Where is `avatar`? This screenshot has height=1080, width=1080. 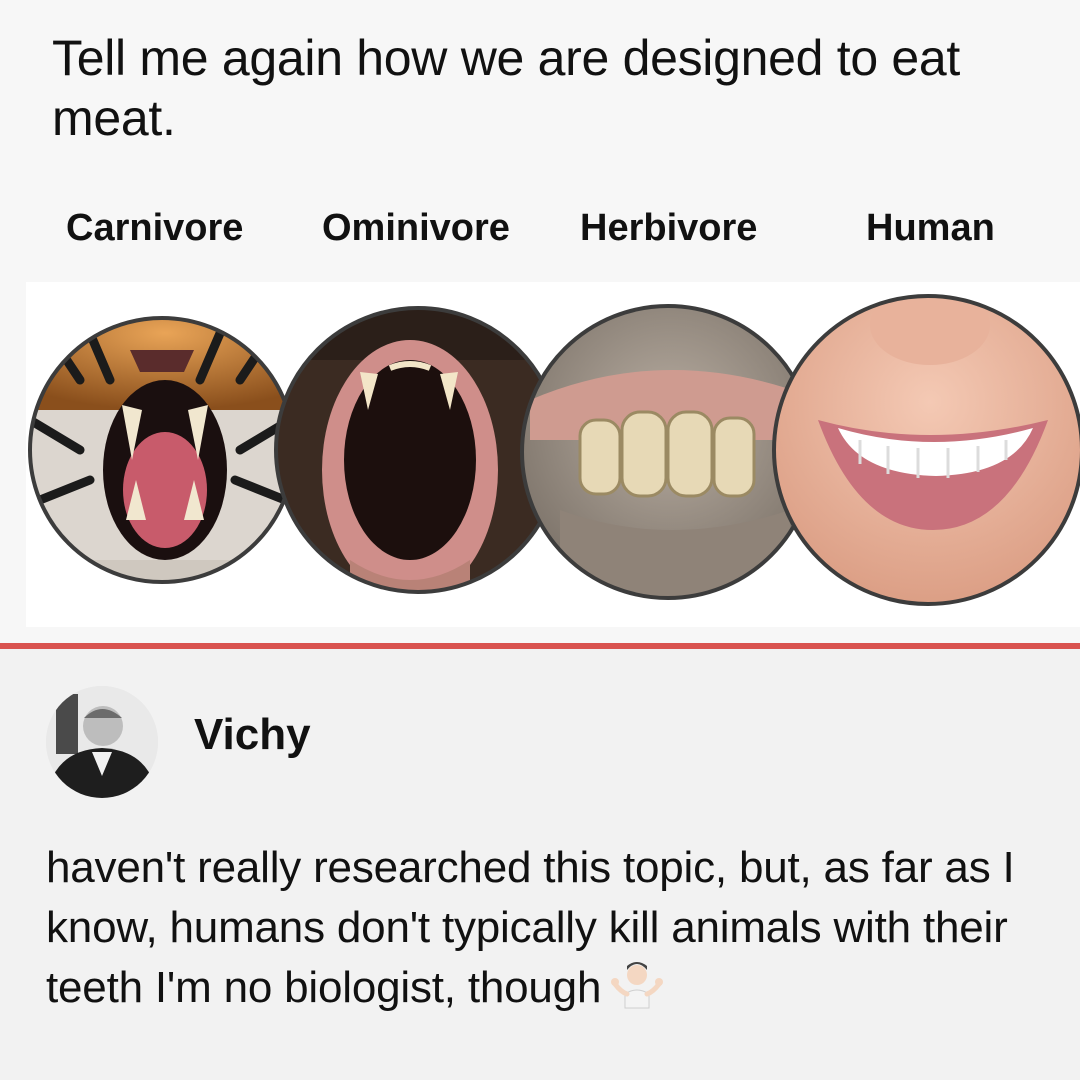
avatar is located at coordinates (102, 742).